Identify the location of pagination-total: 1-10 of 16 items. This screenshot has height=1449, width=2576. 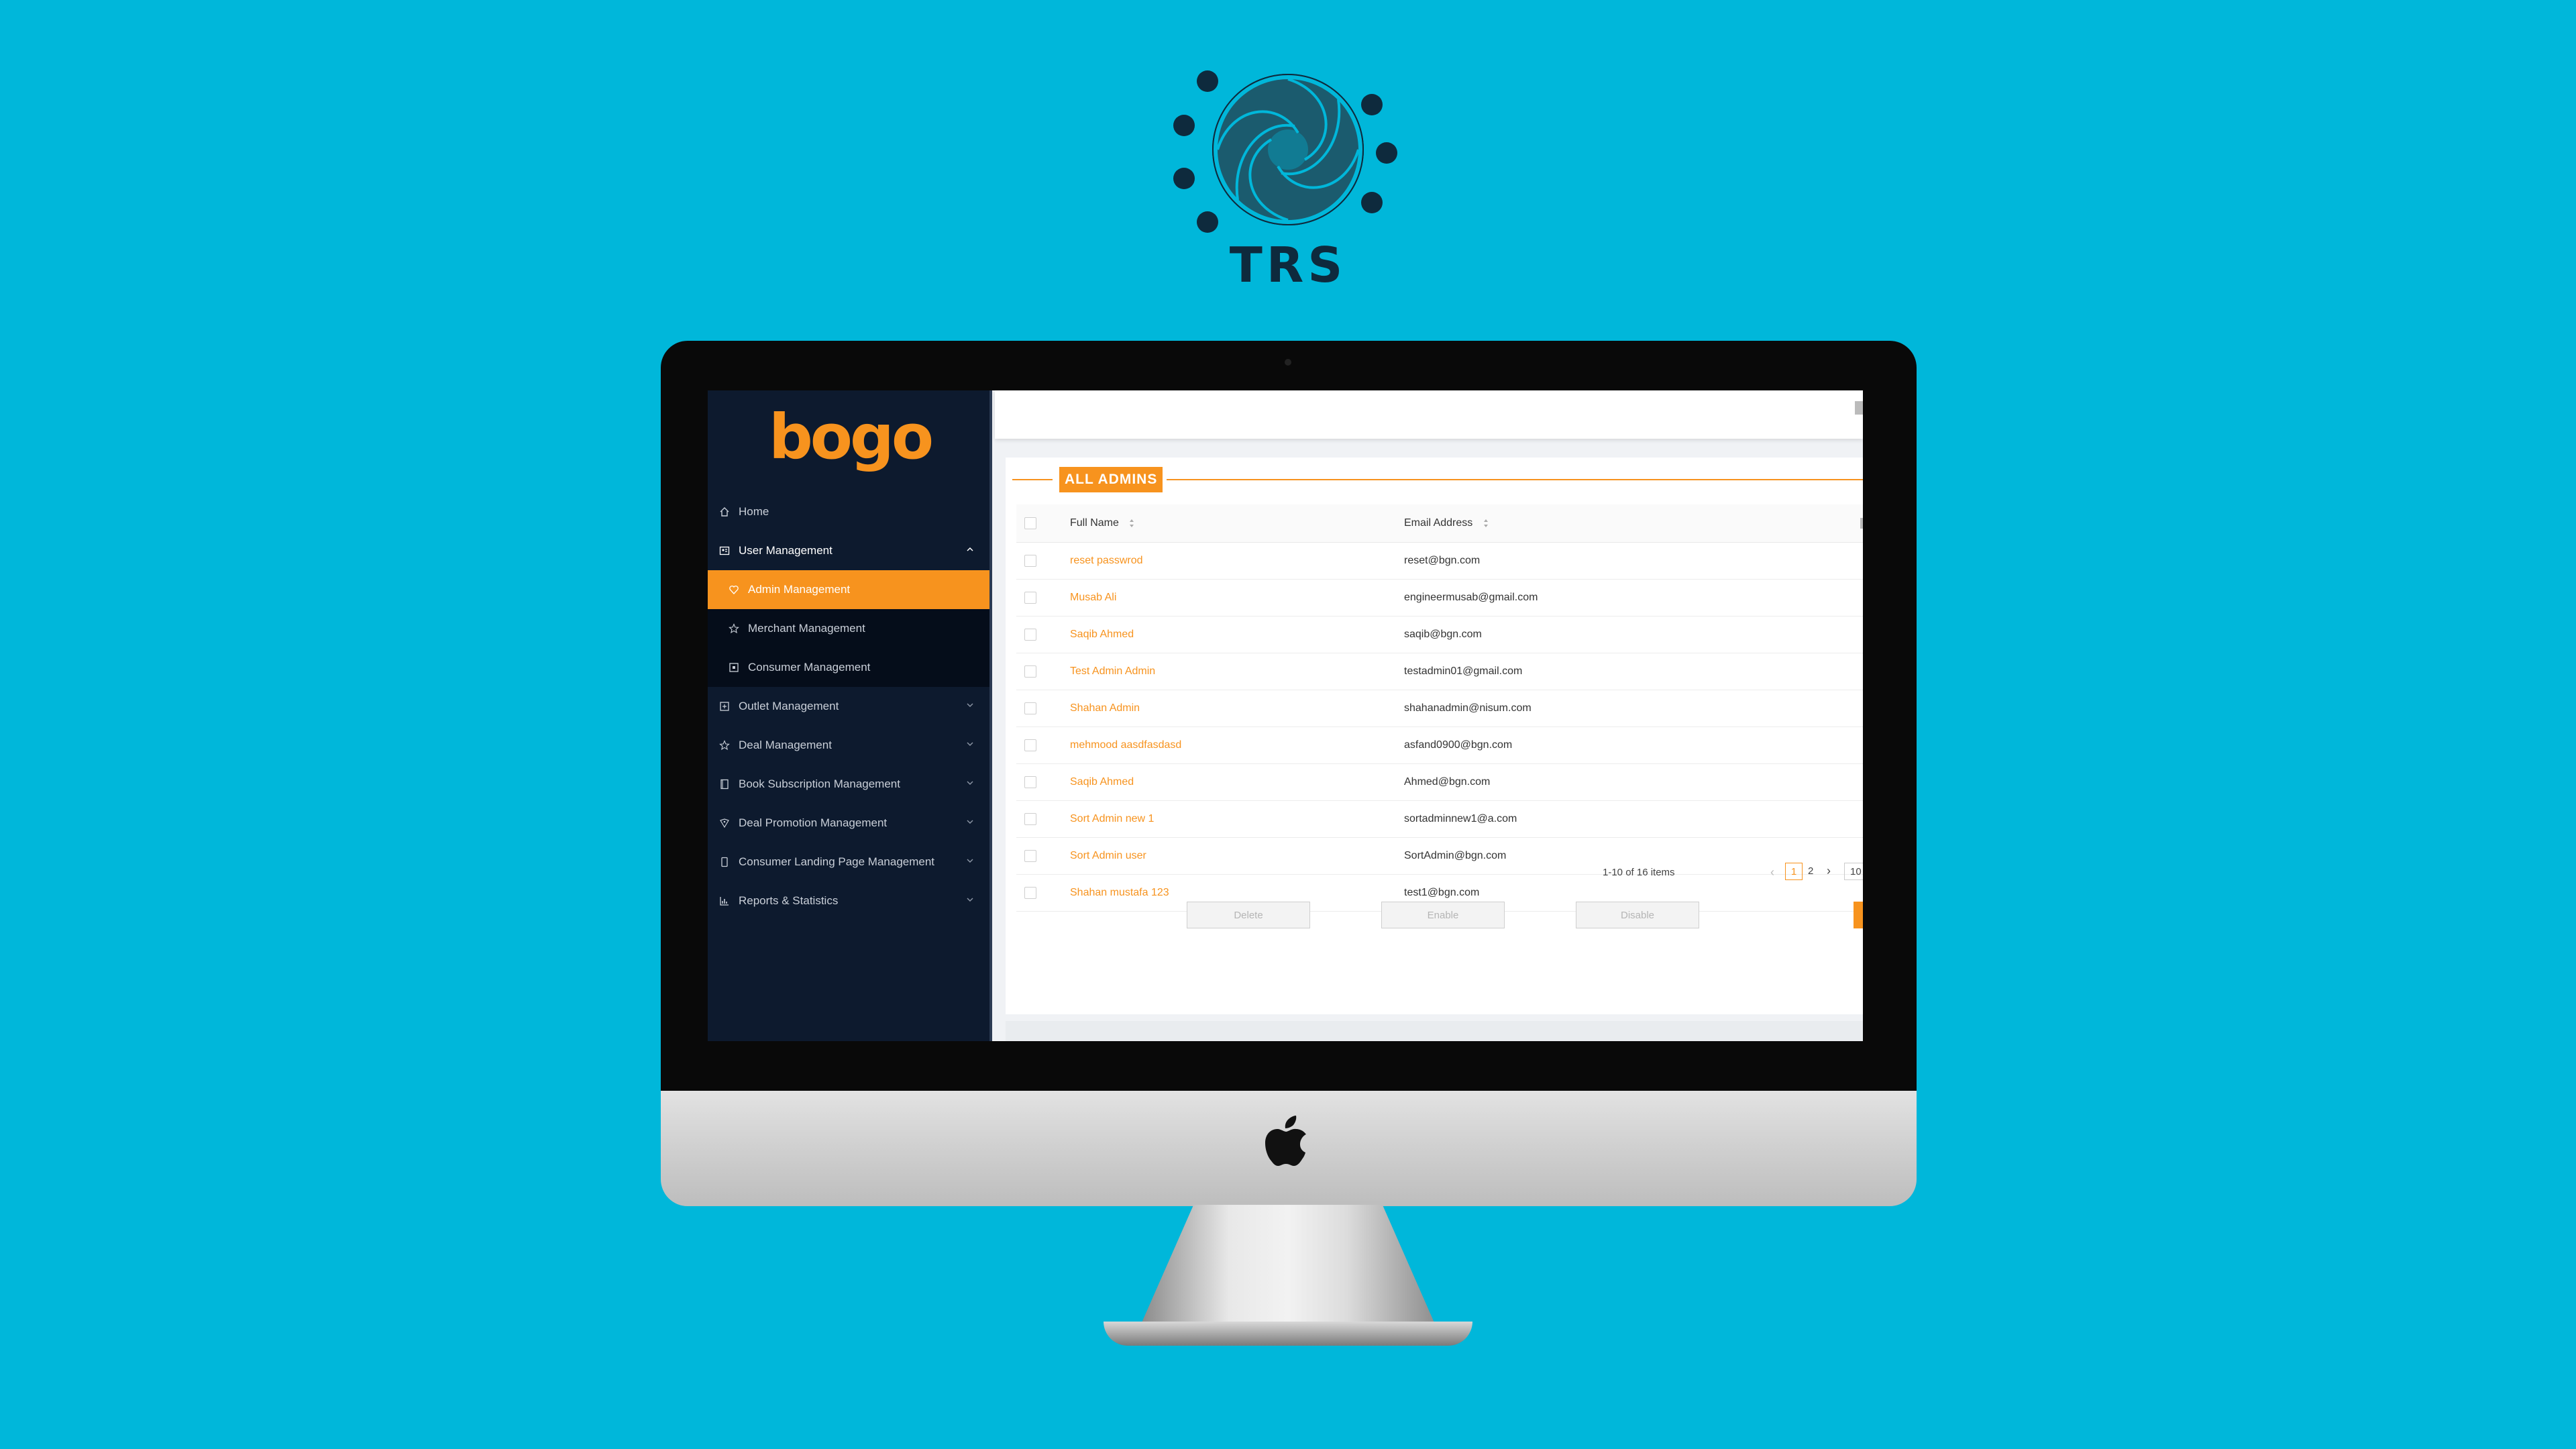
(1639, 872).